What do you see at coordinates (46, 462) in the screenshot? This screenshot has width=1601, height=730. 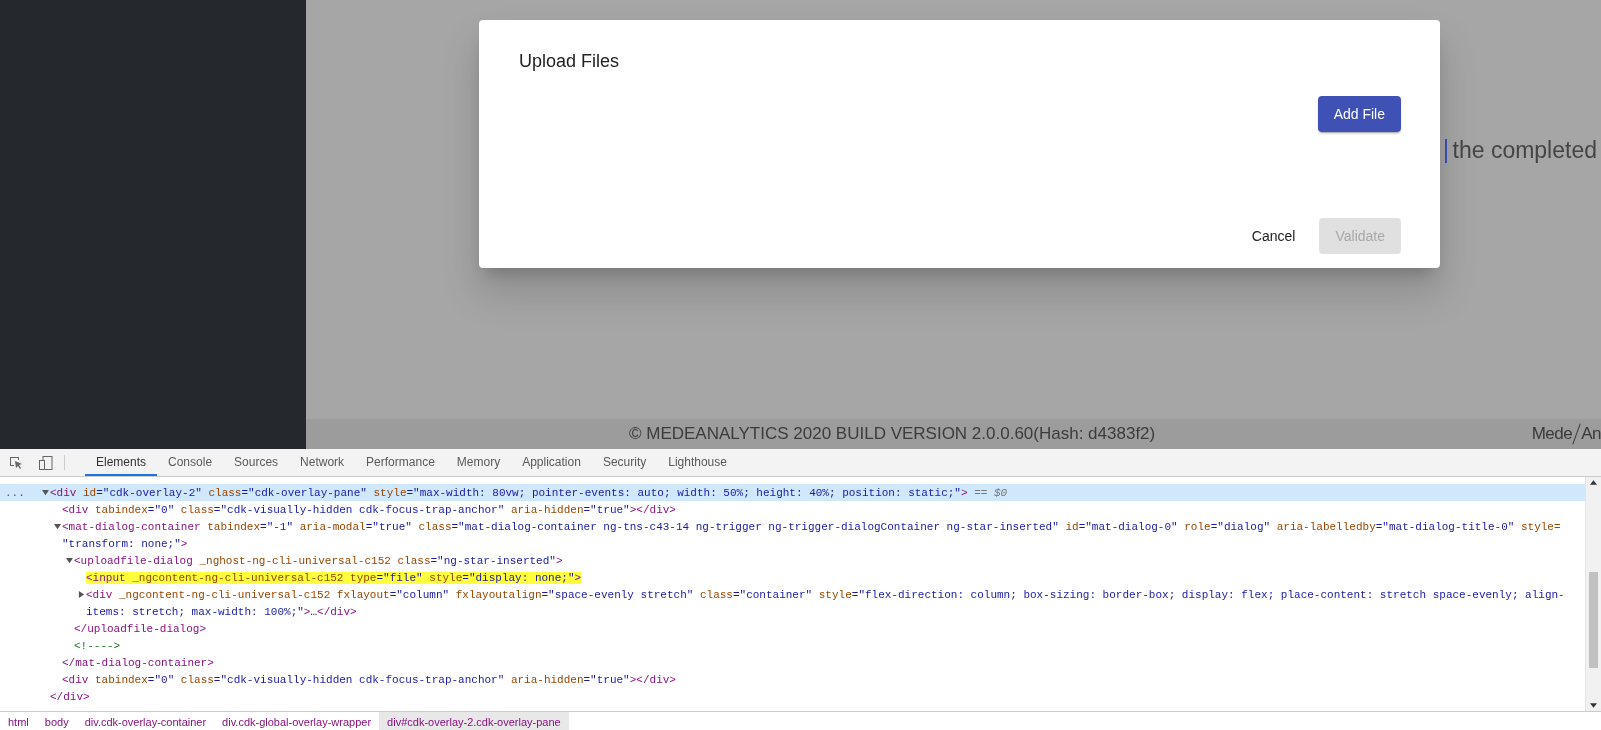 I see `device-icon` at bounding box center [46, 462].